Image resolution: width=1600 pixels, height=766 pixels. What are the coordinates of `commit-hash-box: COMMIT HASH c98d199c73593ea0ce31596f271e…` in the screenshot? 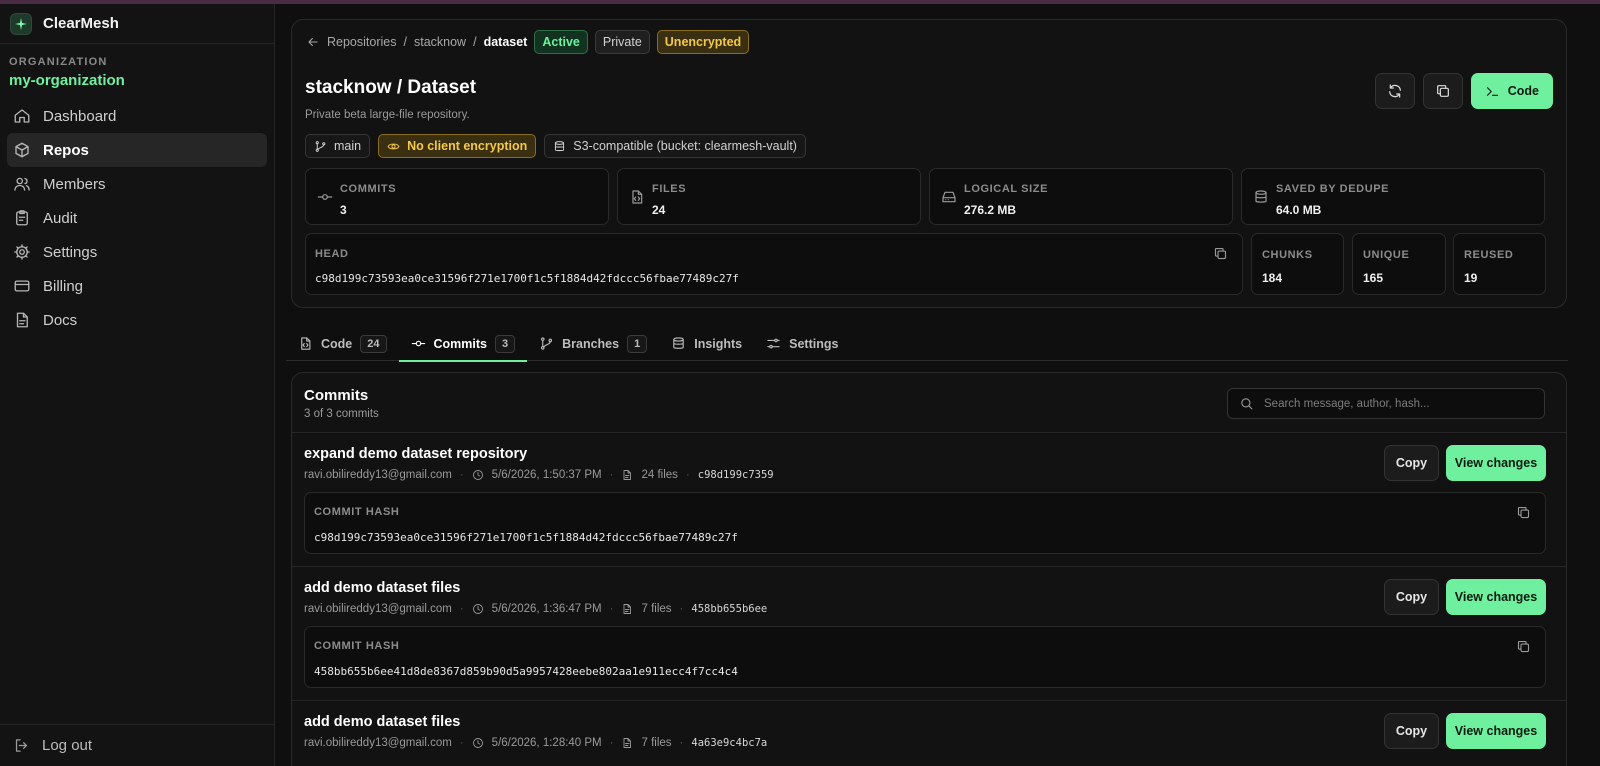 It's located at (925, 523).